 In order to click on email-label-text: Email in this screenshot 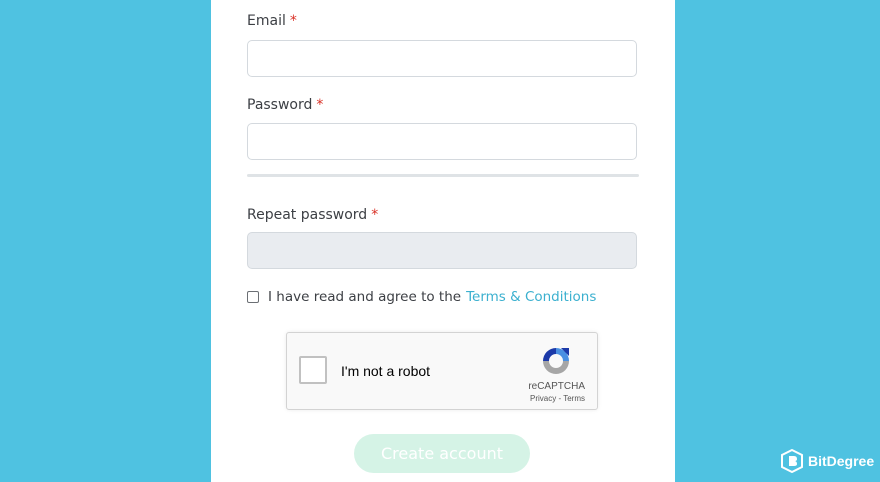, I will do `click(266, 21)`.